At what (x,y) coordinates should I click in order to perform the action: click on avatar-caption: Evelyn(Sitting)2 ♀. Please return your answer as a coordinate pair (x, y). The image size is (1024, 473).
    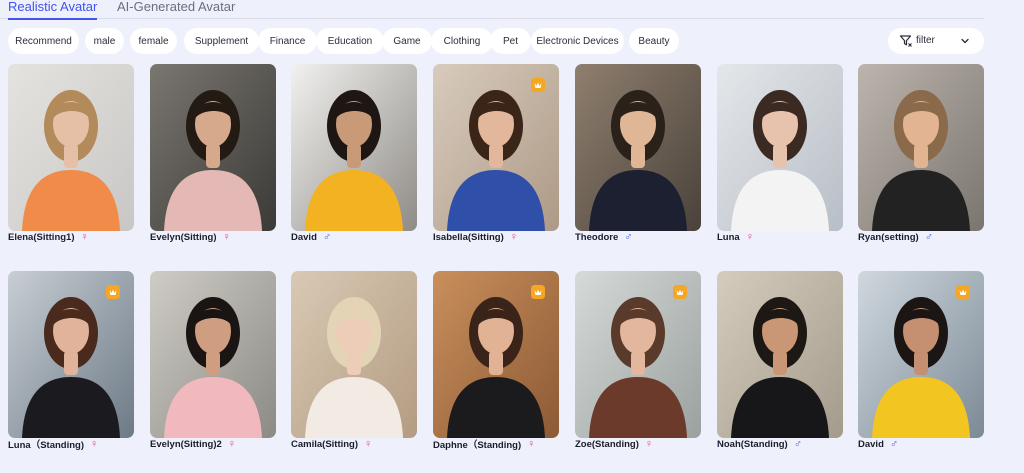
    Looking at the image, I should click on (193, 444).